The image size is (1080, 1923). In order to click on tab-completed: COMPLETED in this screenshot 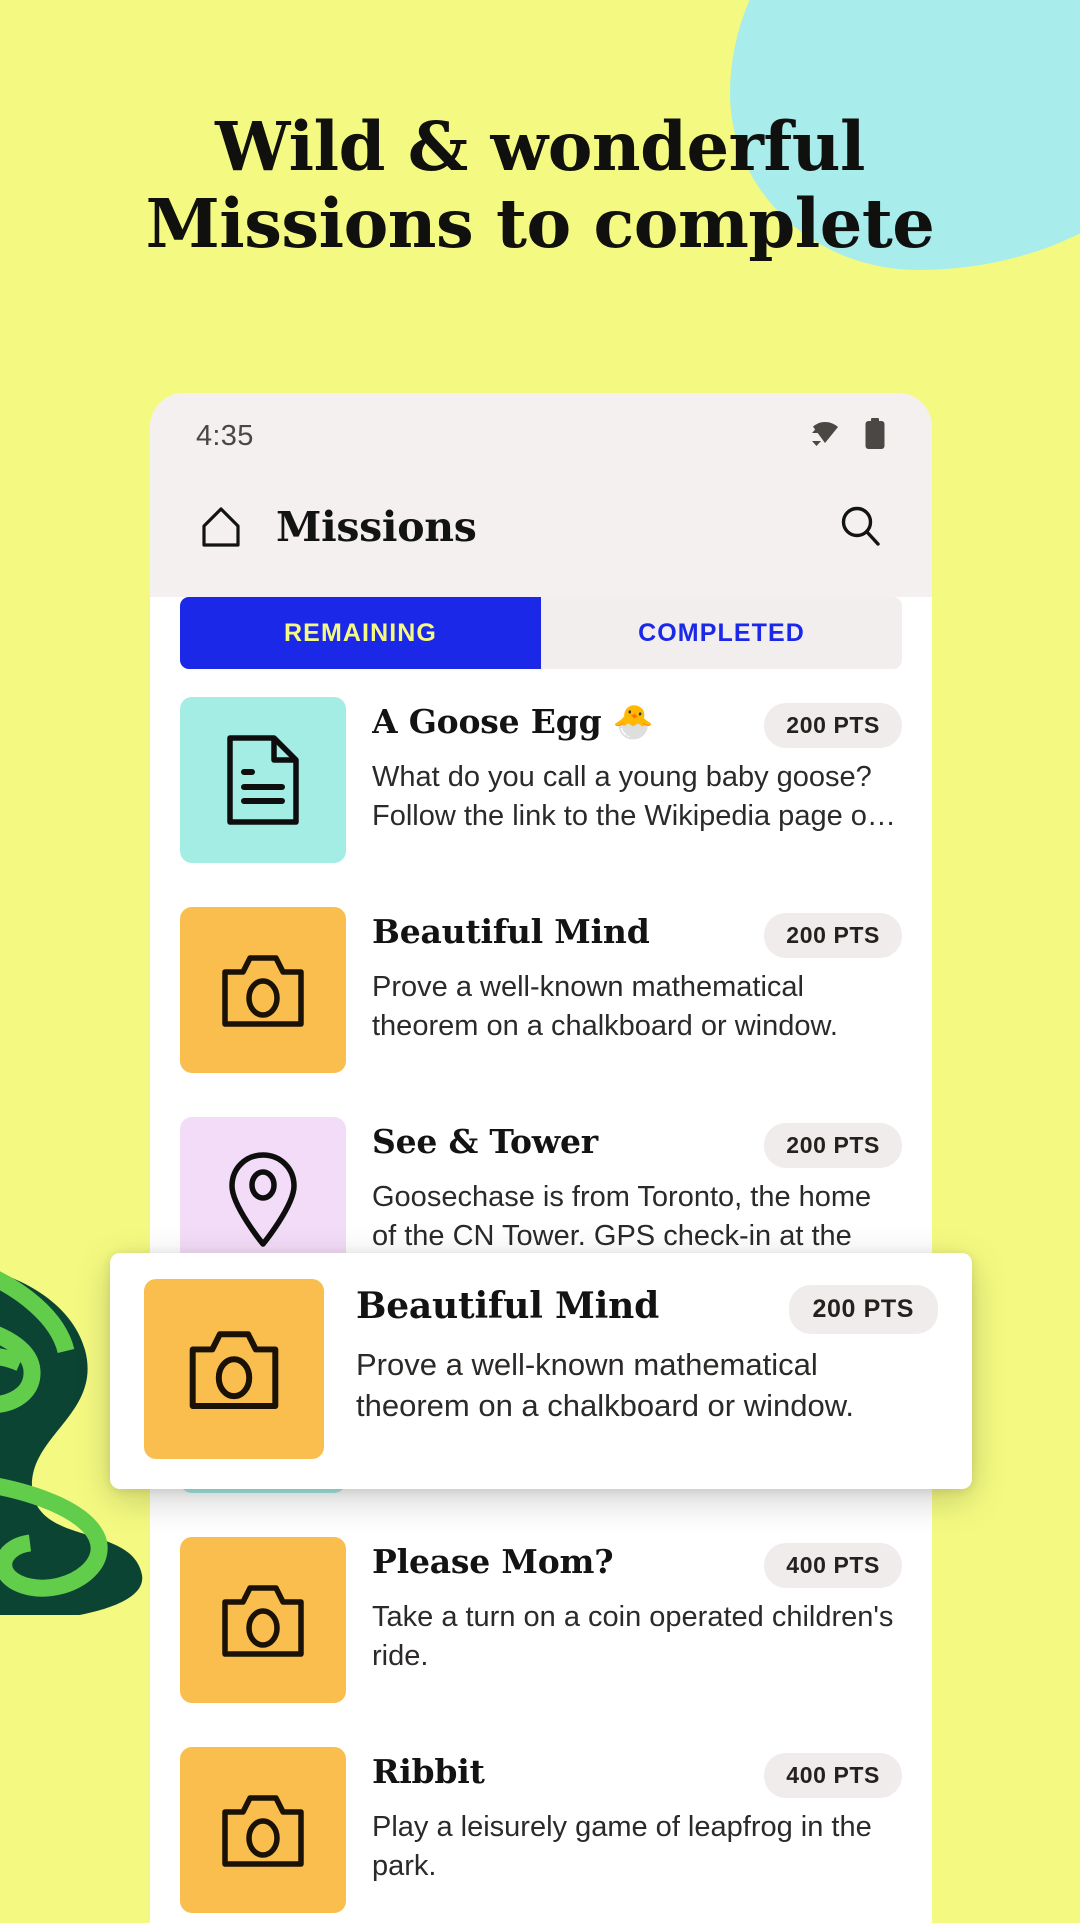, I will do `click(721, 633)`.